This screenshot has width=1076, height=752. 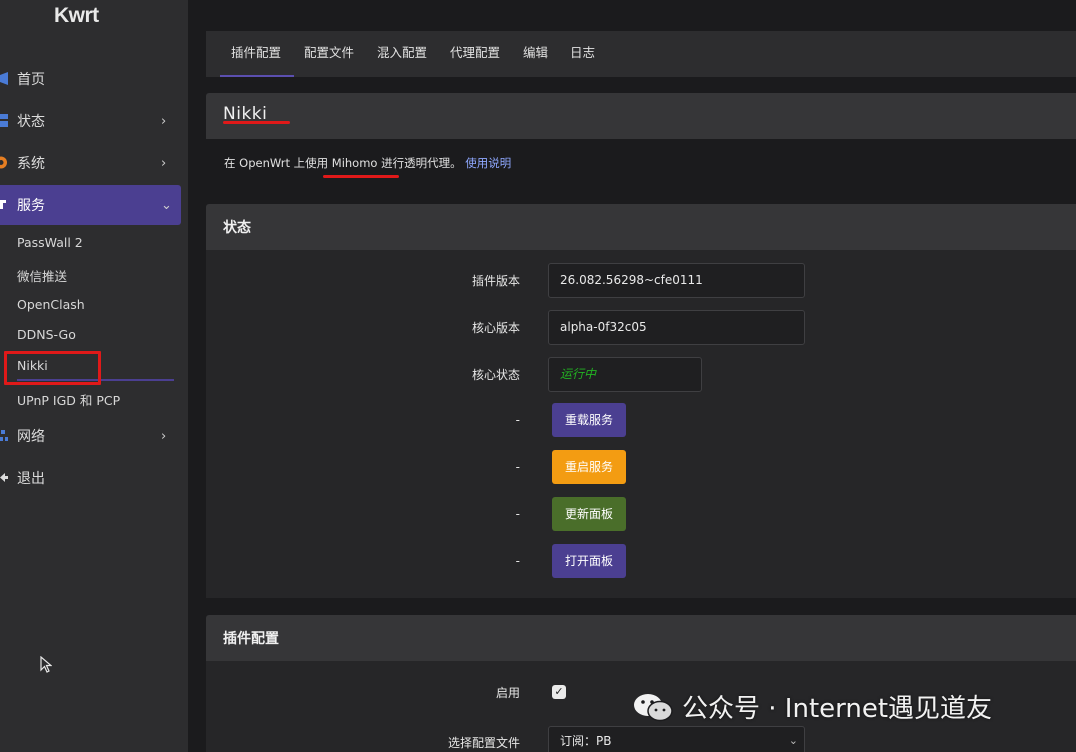 I want to click on gear-icon, so click(x=3, y=162).